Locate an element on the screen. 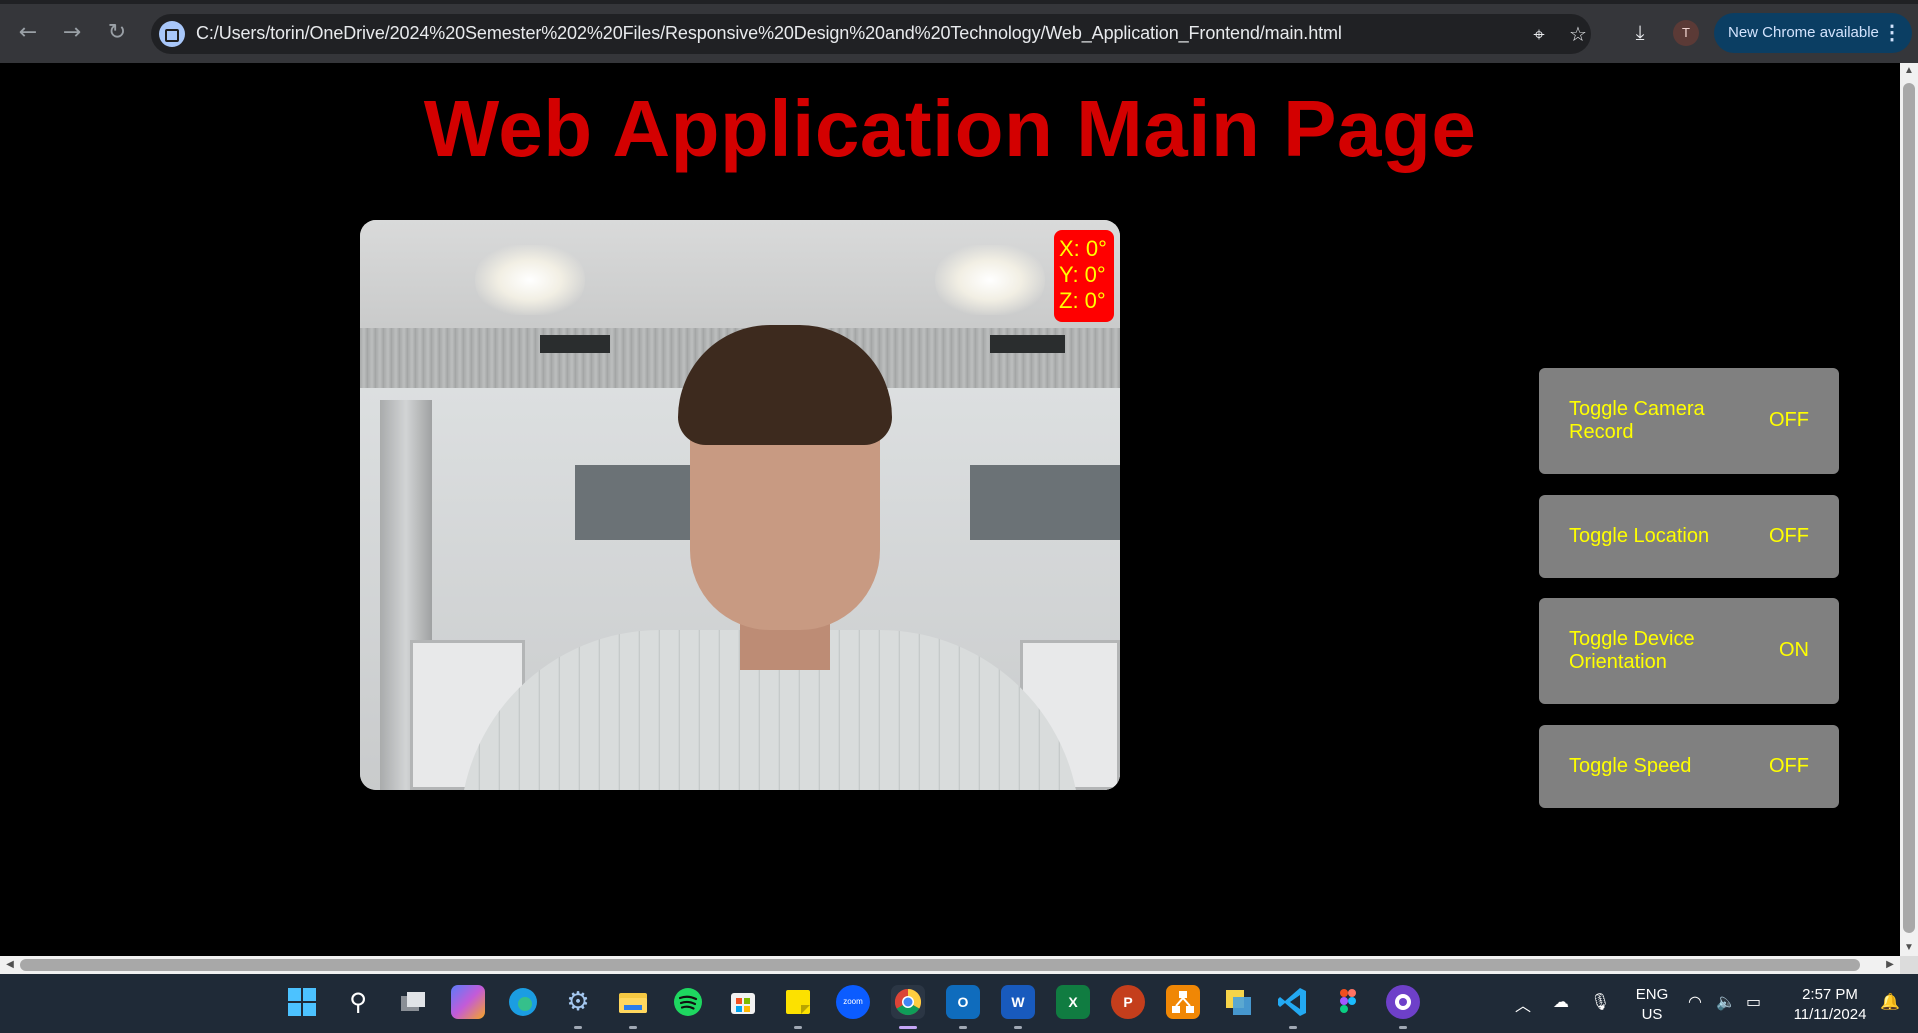  scroll-right-icon: ▶ is located at coordinates (1890, 965).